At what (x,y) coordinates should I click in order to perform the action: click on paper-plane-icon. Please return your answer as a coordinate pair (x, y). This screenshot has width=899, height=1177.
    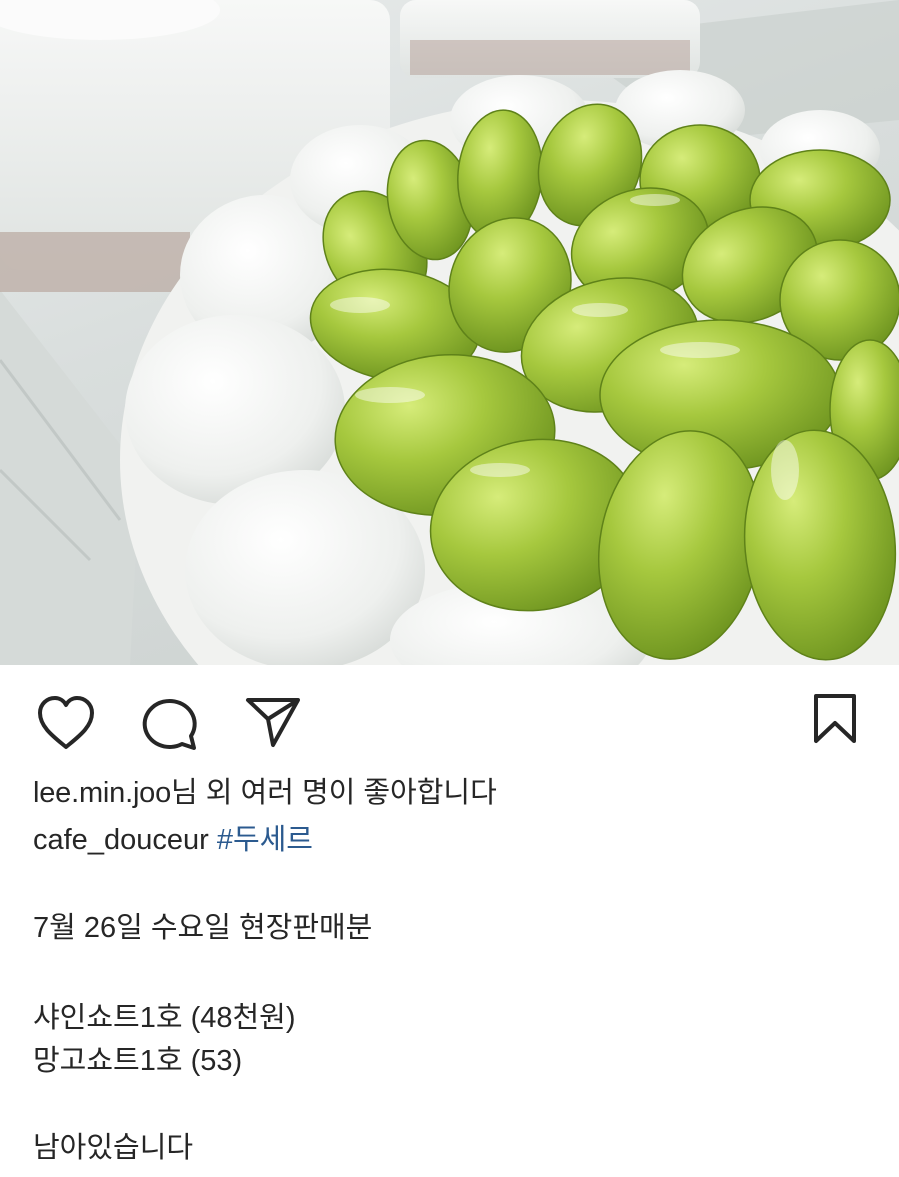
    Looking at the image, I should click on (273, 722).